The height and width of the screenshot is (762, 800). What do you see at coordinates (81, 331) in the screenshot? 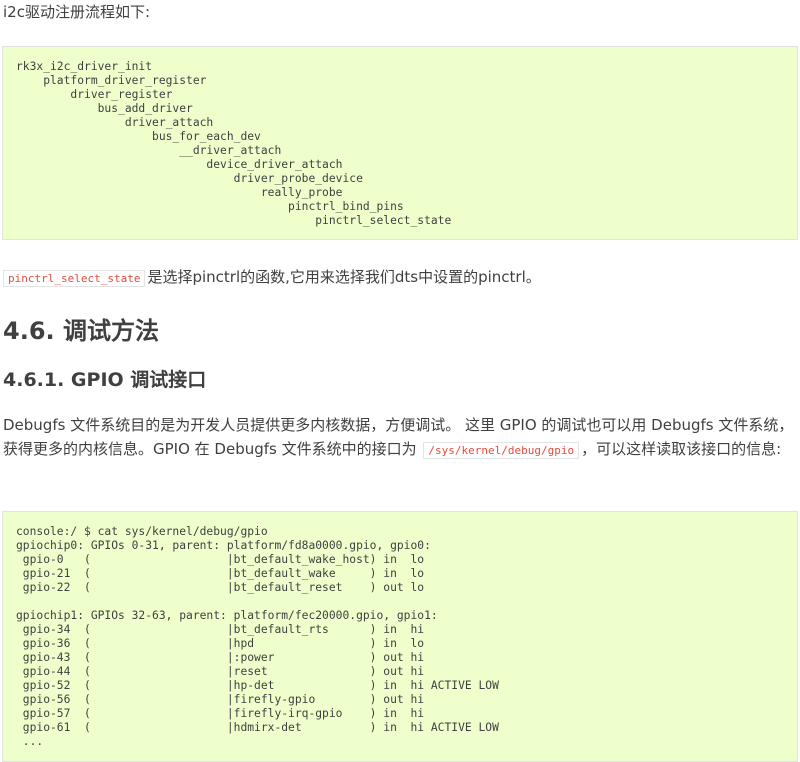
I see `section-heading-debug-methods: 4.6. 调试方法` at bounding box center [81, 331].